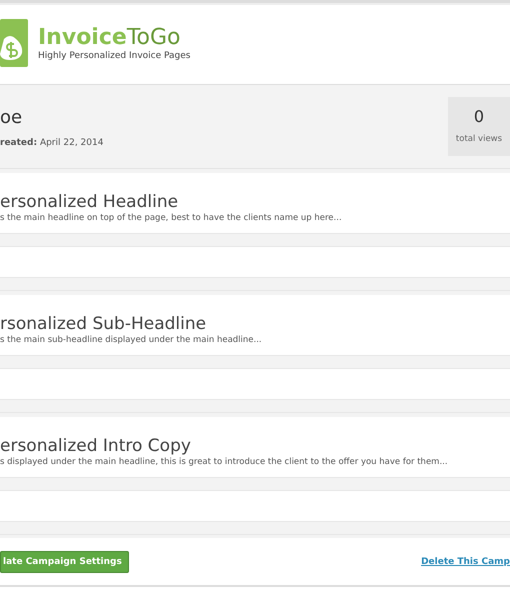 This screenshot has height=600, width=510. I want to click on views-count: 0, so click(479, 116).